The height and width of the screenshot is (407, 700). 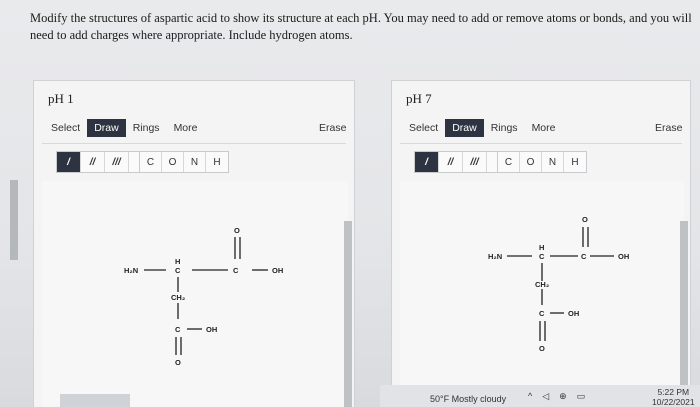 I want to click on globe-icon: ⊕, so click(x=563, y=396).